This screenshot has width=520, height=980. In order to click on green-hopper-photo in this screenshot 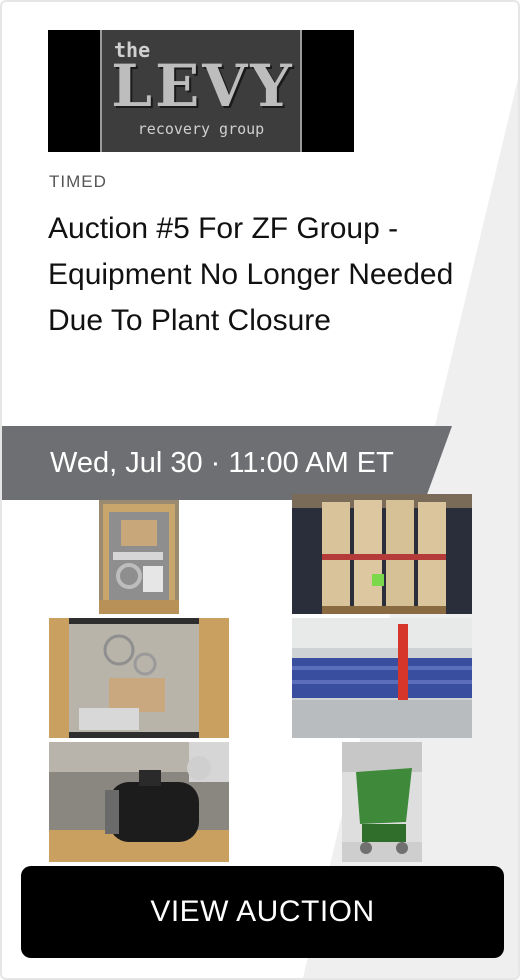, I will do `click(382, 802)`.